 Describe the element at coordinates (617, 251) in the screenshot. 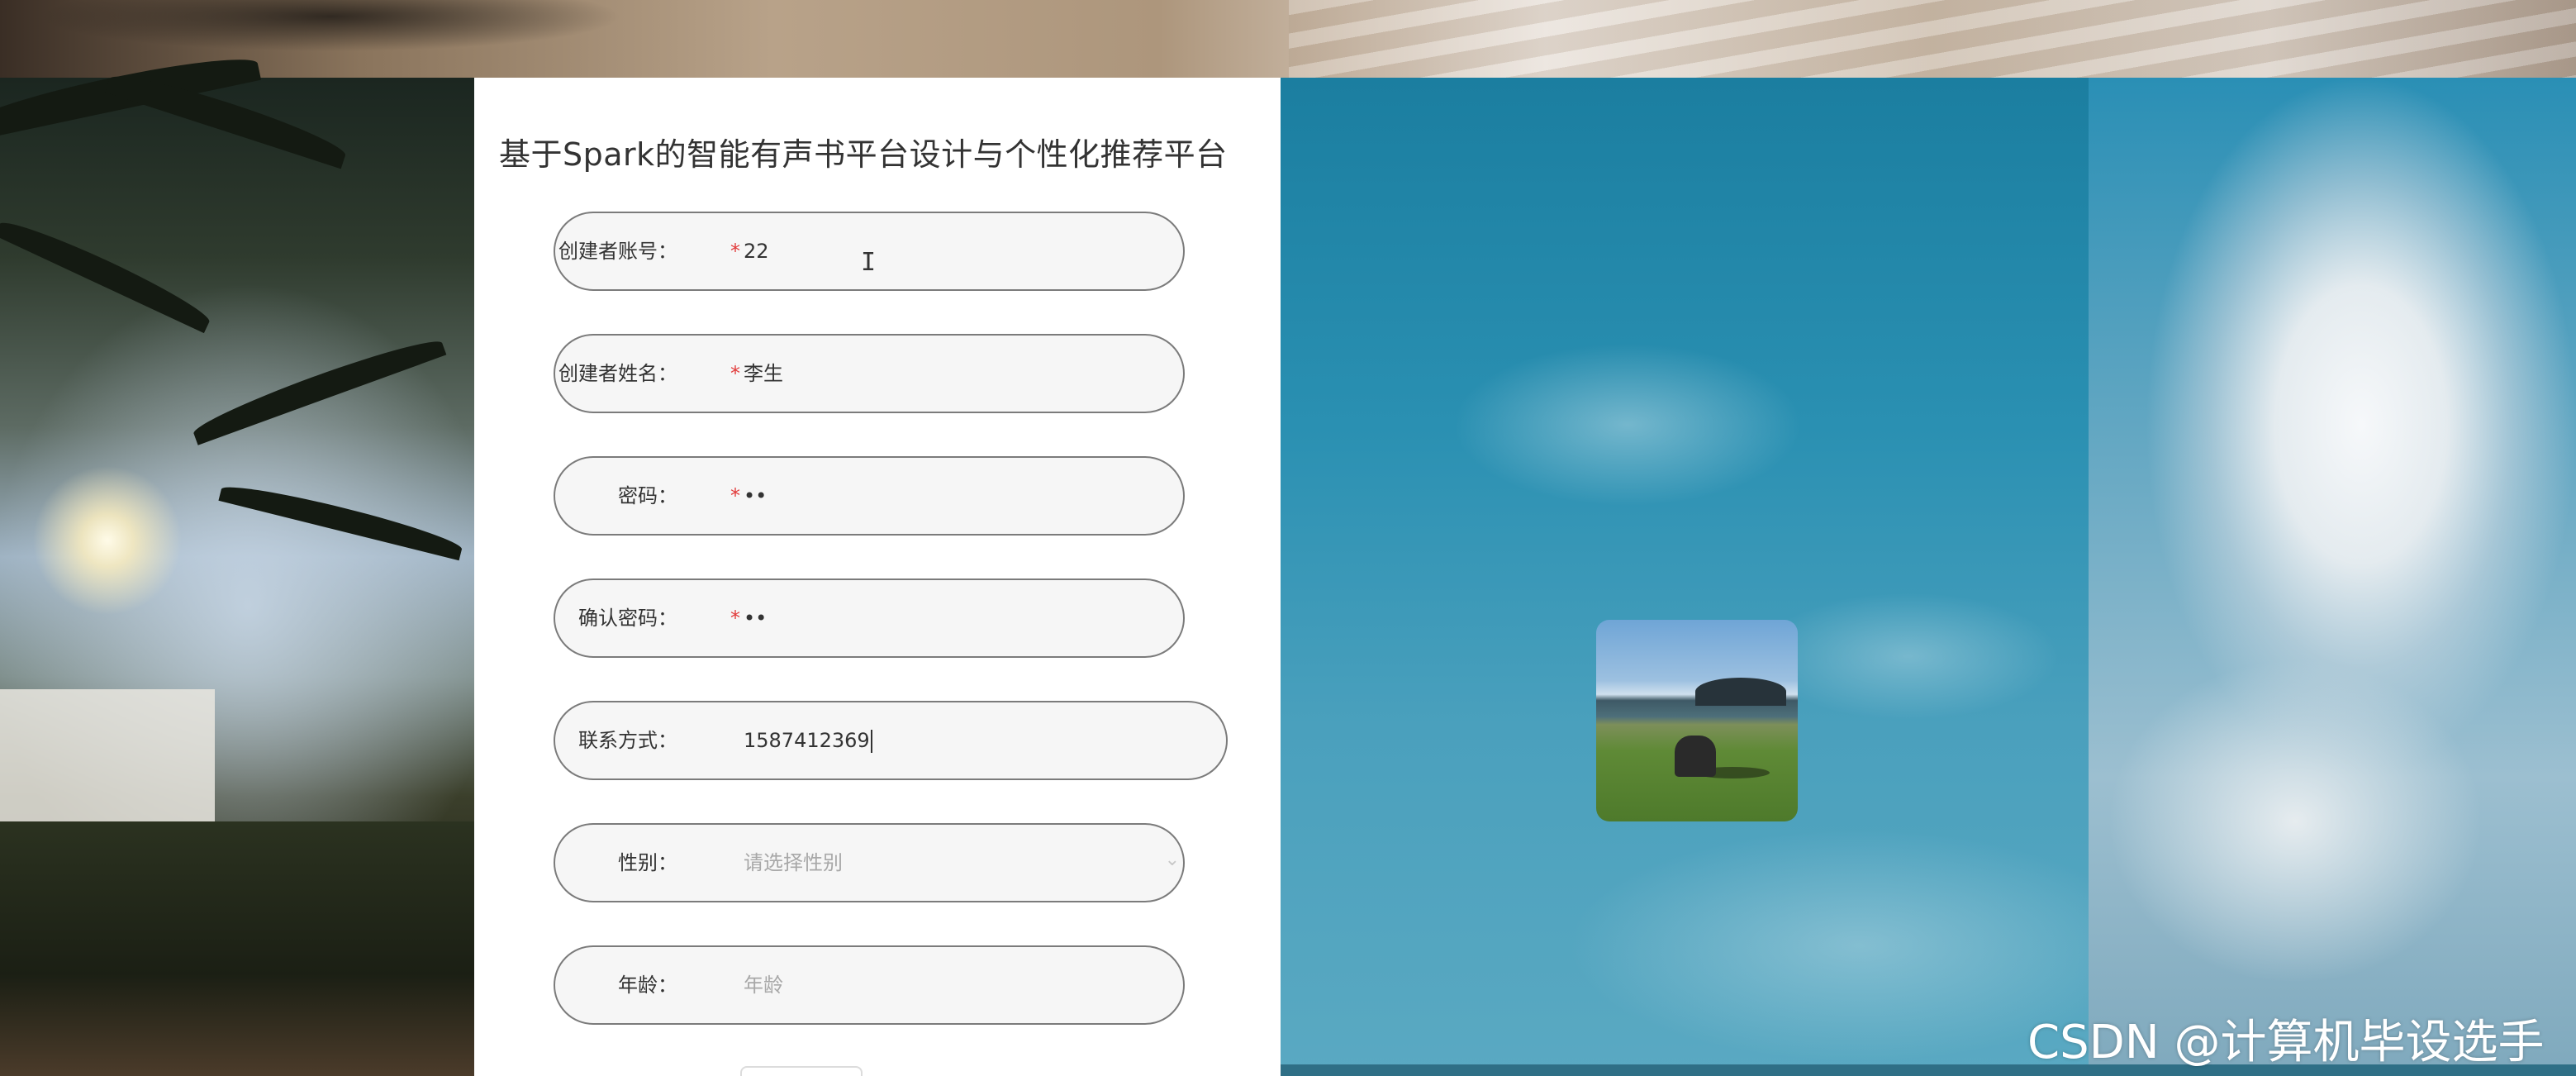

I see `creator-account-label: 创建者账号：` at that location.